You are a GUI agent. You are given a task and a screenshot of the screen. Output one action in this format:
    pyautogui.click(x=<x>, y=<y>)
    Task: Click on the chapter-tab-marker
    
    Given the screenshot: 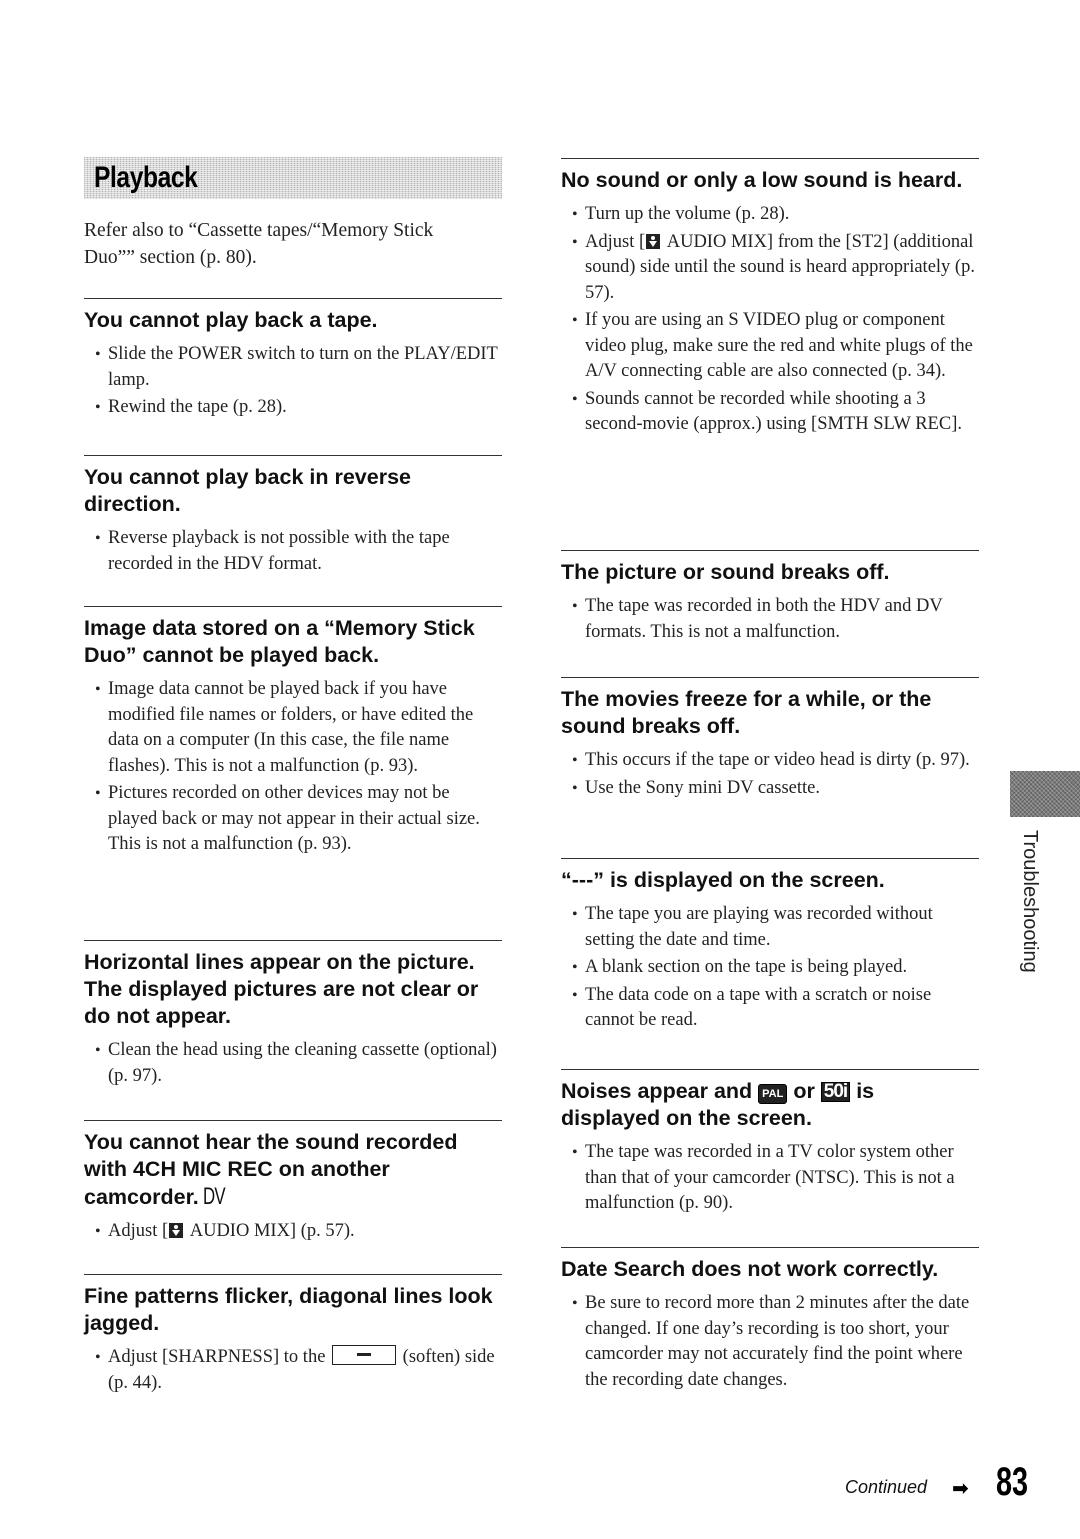 What is the action you would take?
    pyautogui.click(x=1045, y=794)
    